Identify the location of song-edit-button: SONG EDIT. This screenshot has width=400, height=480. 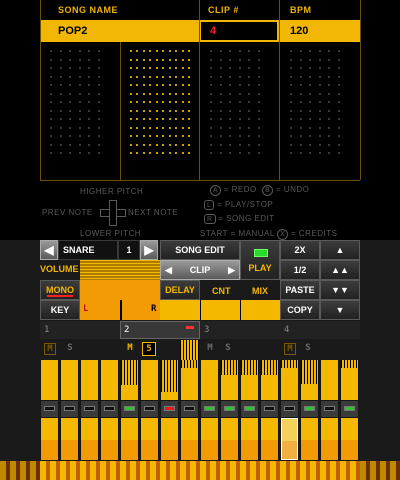
(200, 250).